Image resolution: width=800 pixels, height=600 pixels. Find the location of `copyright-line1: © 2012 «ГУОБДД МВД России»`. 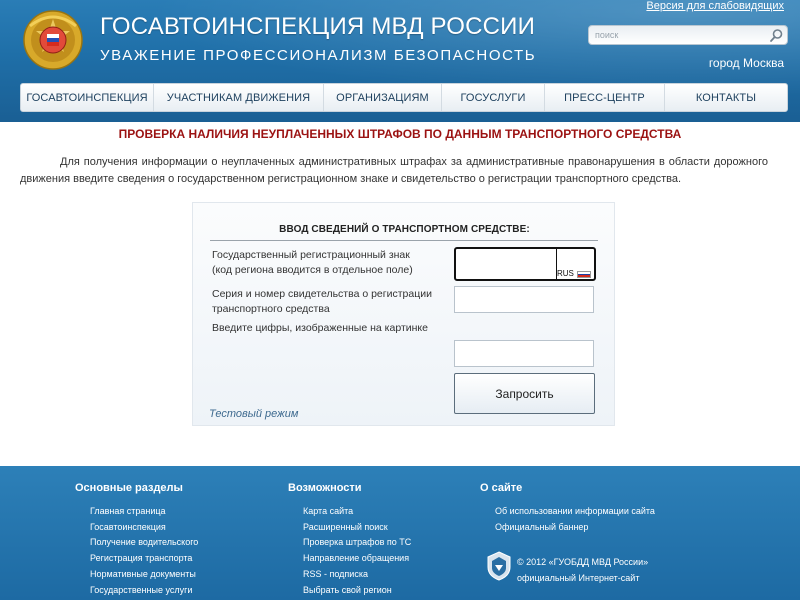

copyright-line1: © 2012 «ГУОБДД МВД России» is located at coordinates (583, 562).